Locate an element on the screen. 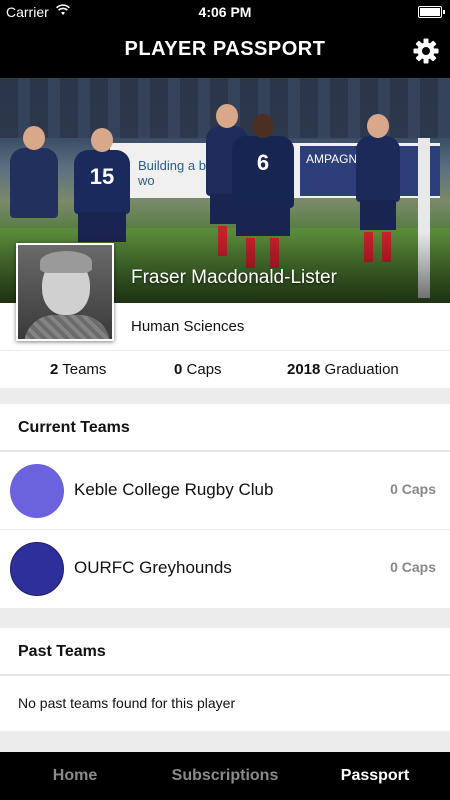  player-figure: 15 is located at coordinates (102, 185).